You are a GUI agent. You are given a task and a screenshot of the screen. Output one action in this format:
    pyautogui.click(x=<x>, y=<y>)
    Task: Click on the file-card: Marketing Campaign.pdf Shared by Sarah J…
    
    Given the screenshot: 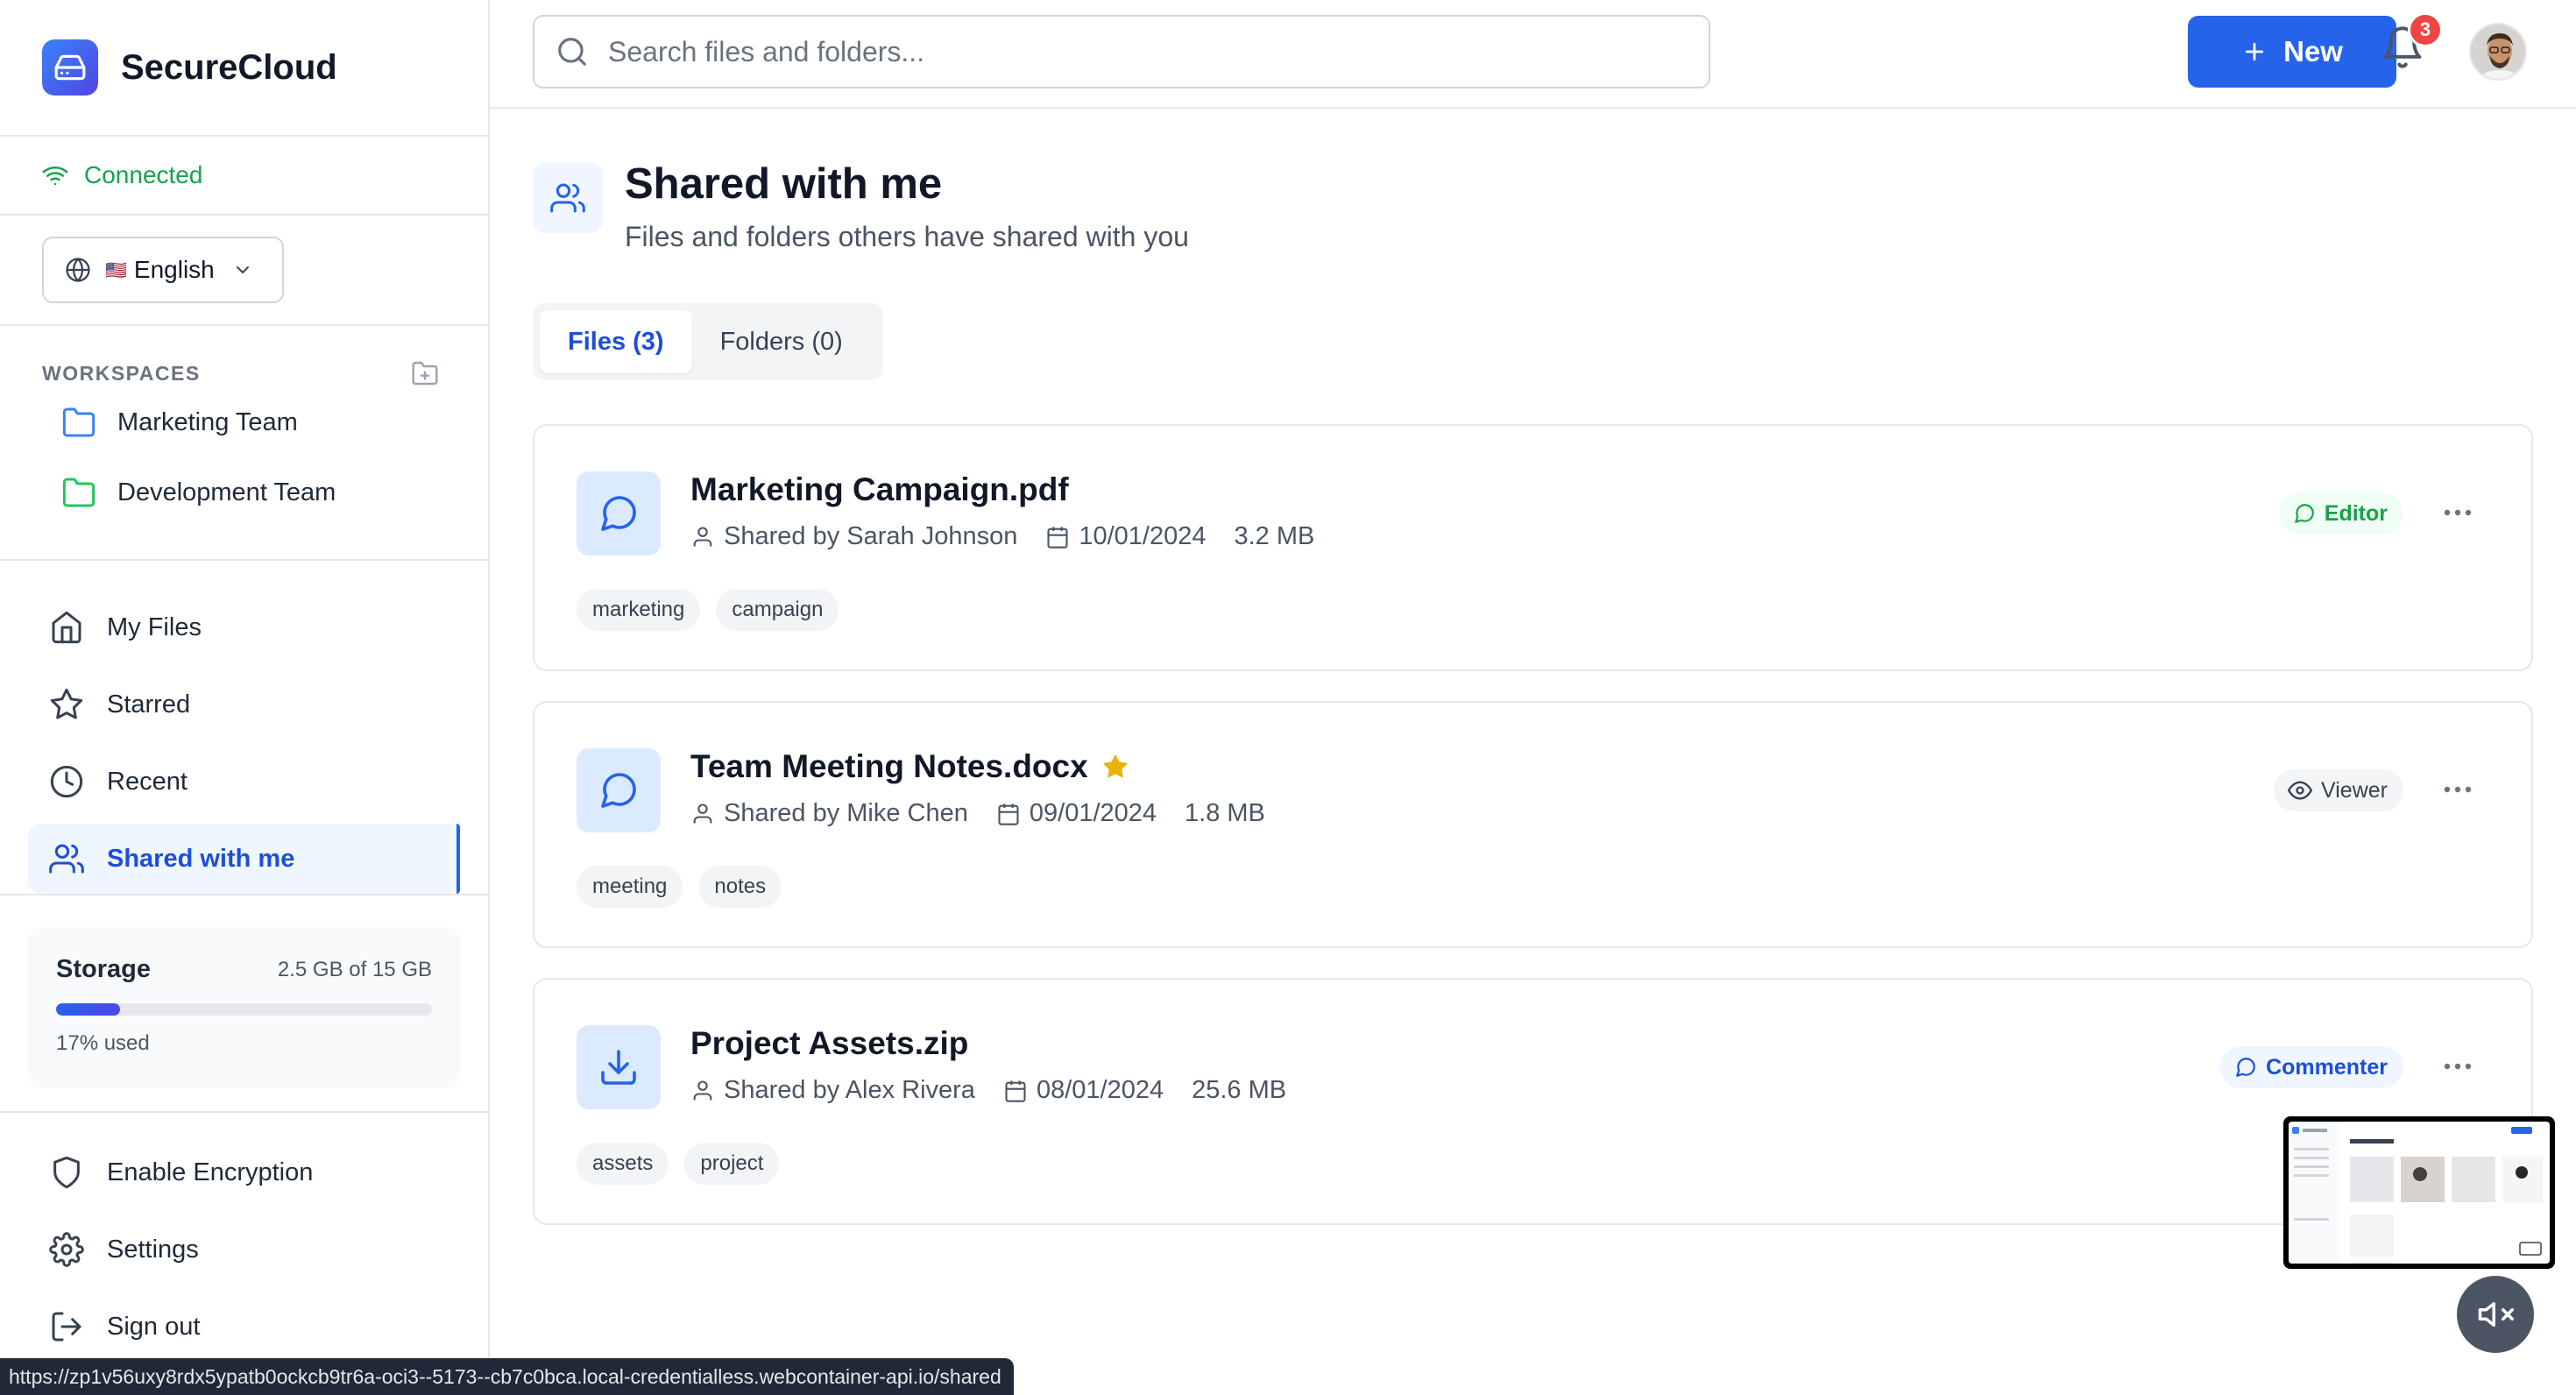 What is the action you would take?
    pyautogui.click(x=1533, y=547)
    